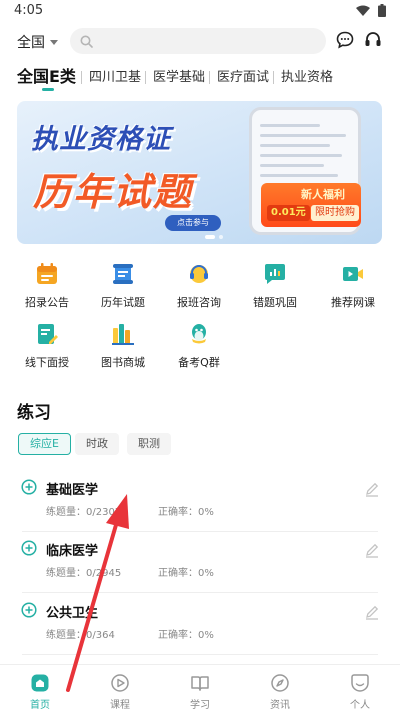 Image resolution: width=400 pixels, height=712 pixels. Describe the element at coordinates (46, 75) in the screenshot. I see `tab-quanguo-e: 全国E类` at that location.